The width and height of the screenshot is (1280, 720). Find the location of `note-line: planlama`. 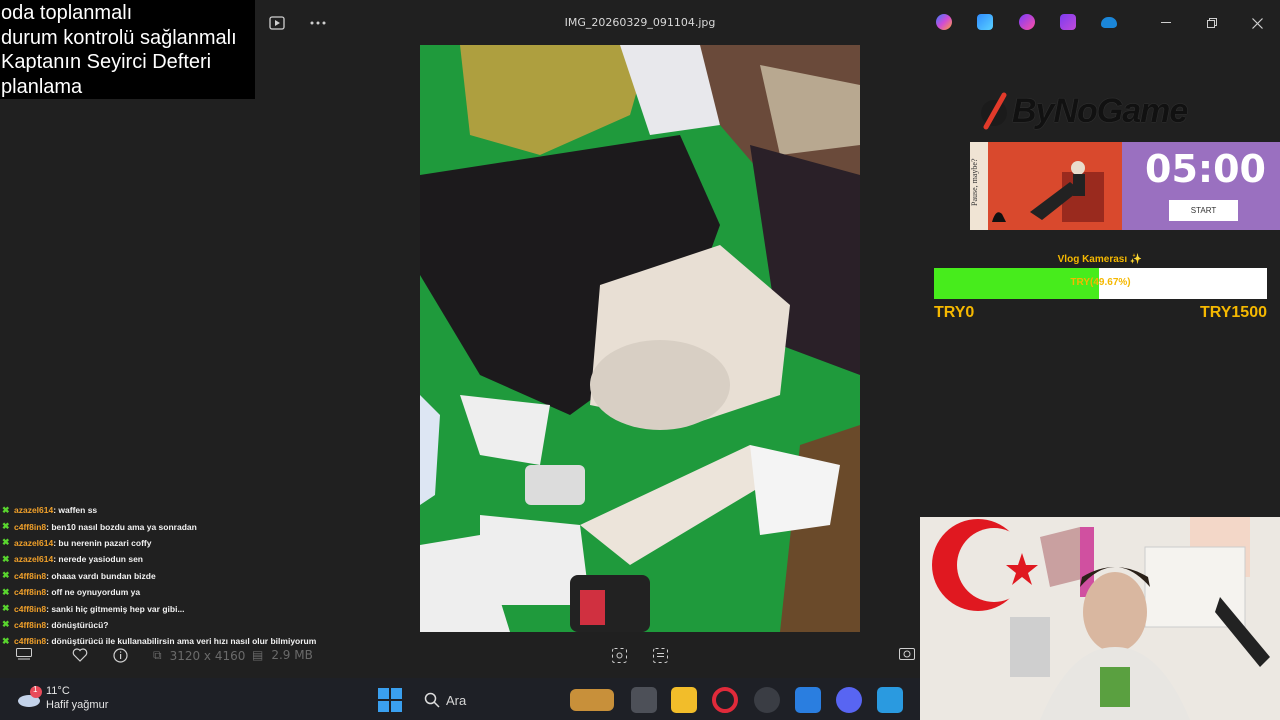

note-line: planlama is located at coordinates (42, 86).